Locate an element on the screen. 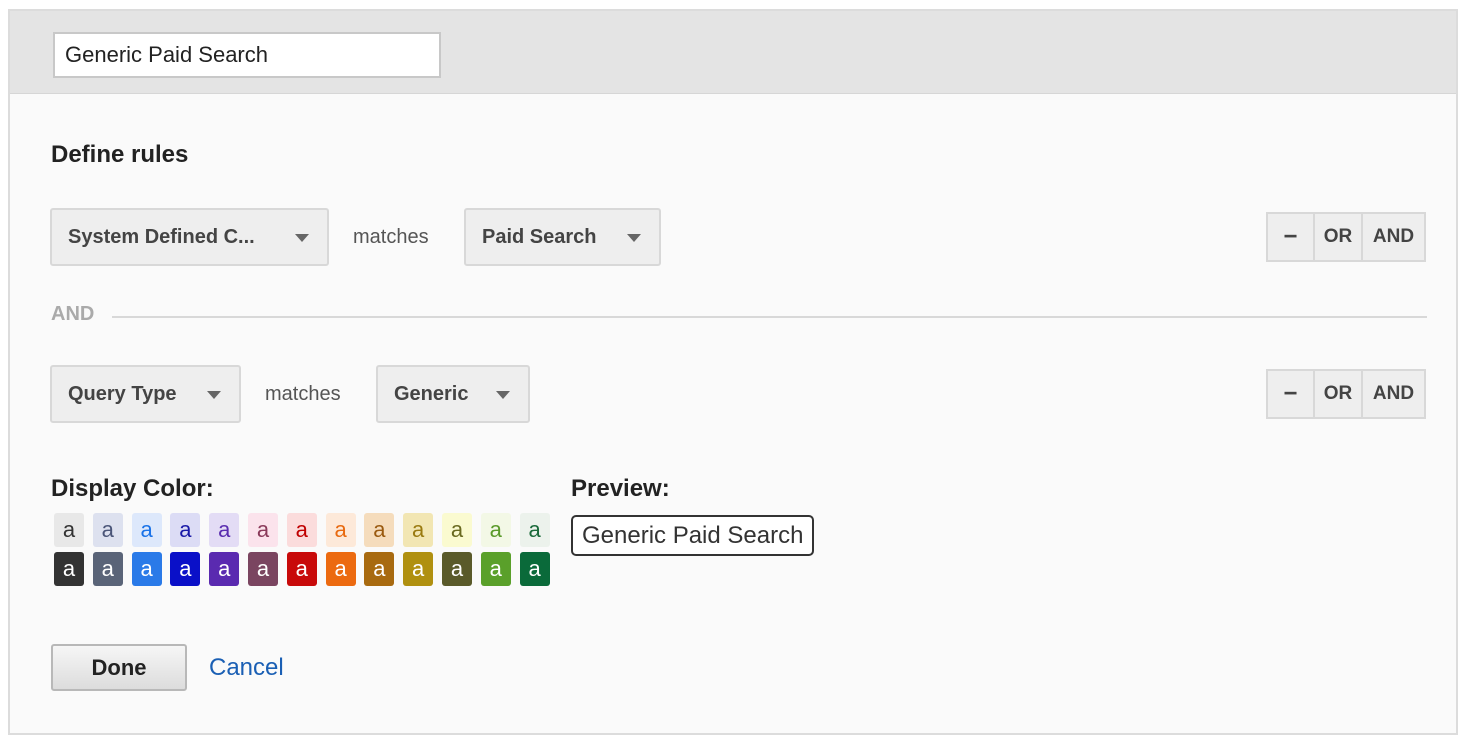  rule-1-value-dropdown: Paid Search is located at coordinates (562, 237).